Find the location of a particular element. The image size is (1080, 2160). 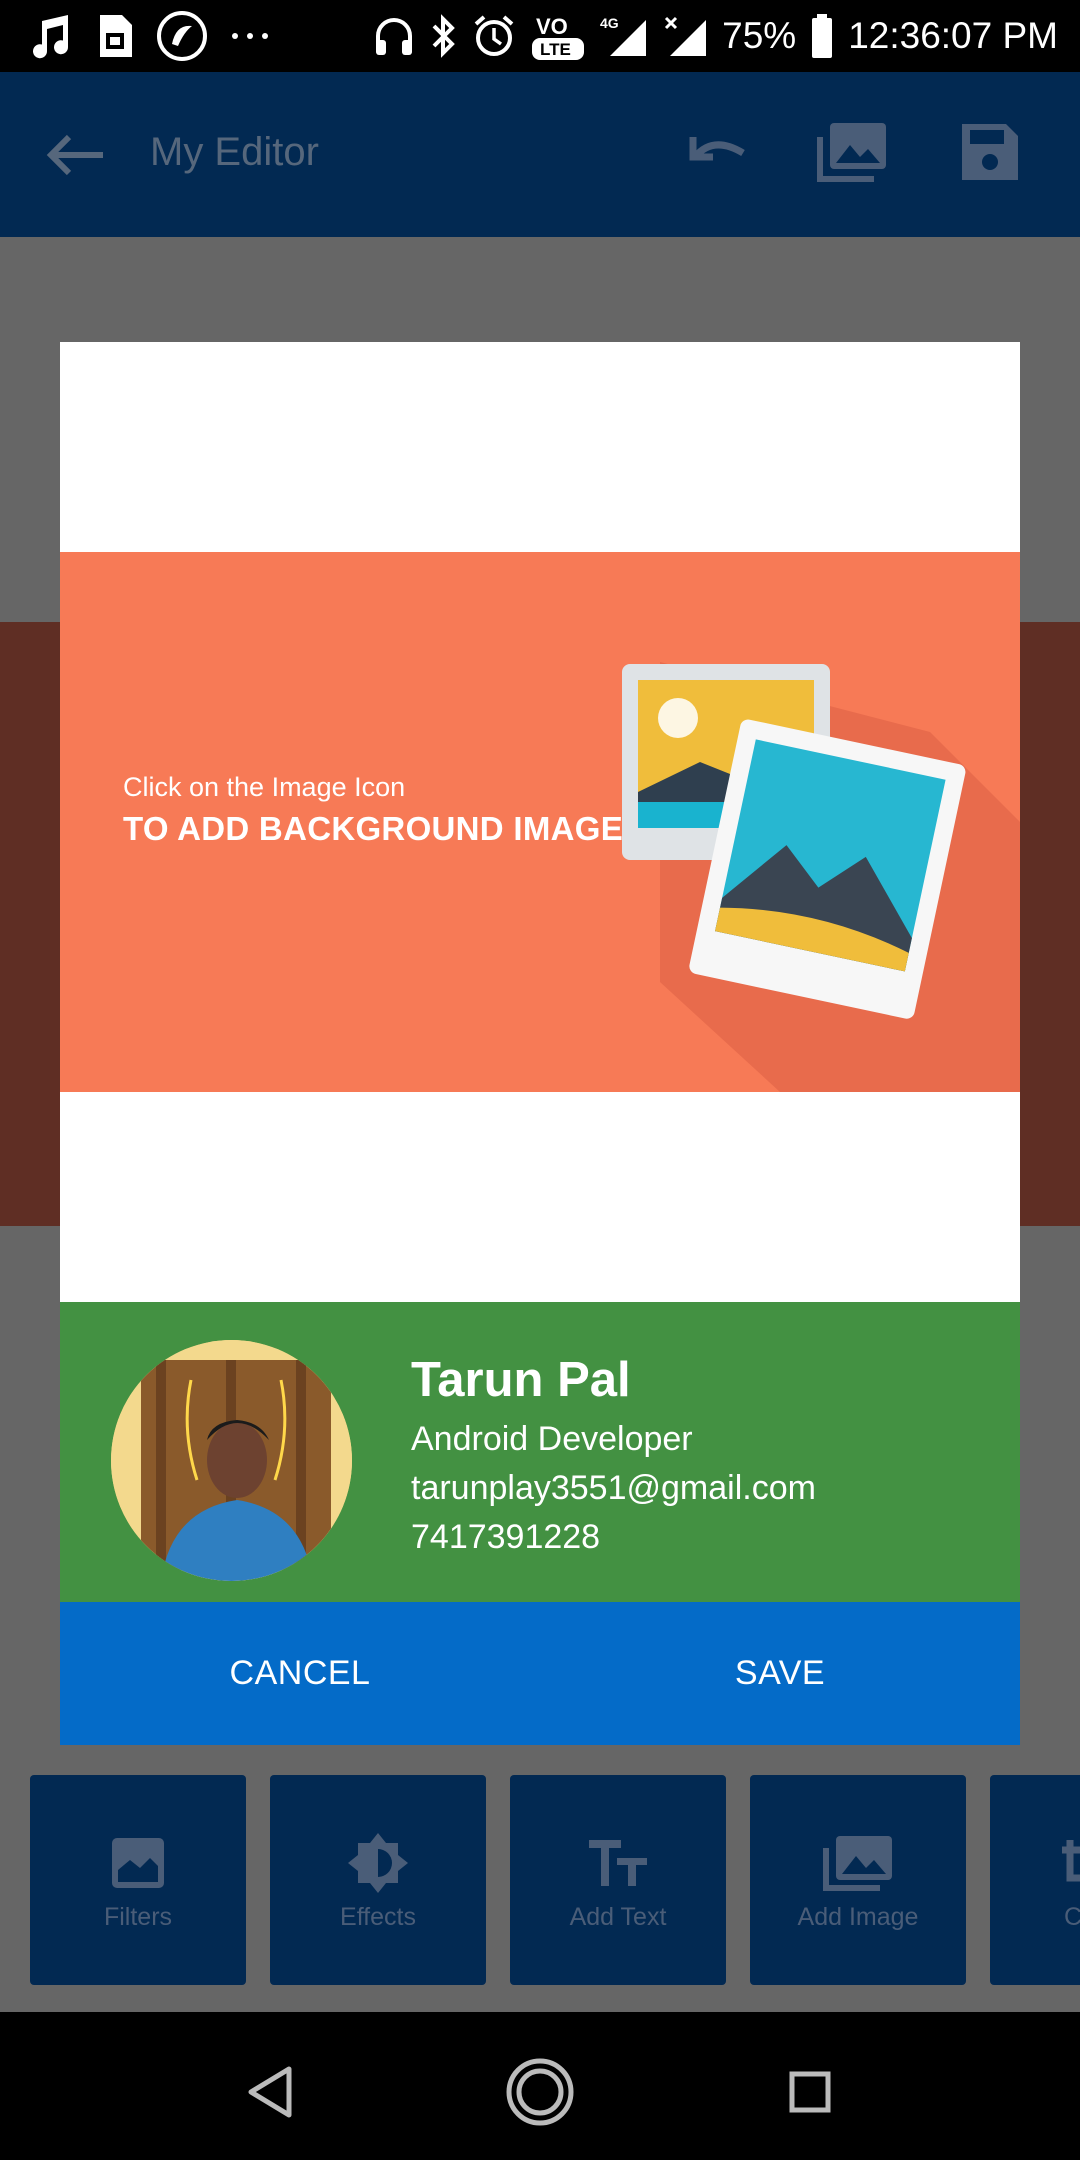

toolbar-crop-button: C is located at coordinates (1035, 1880).